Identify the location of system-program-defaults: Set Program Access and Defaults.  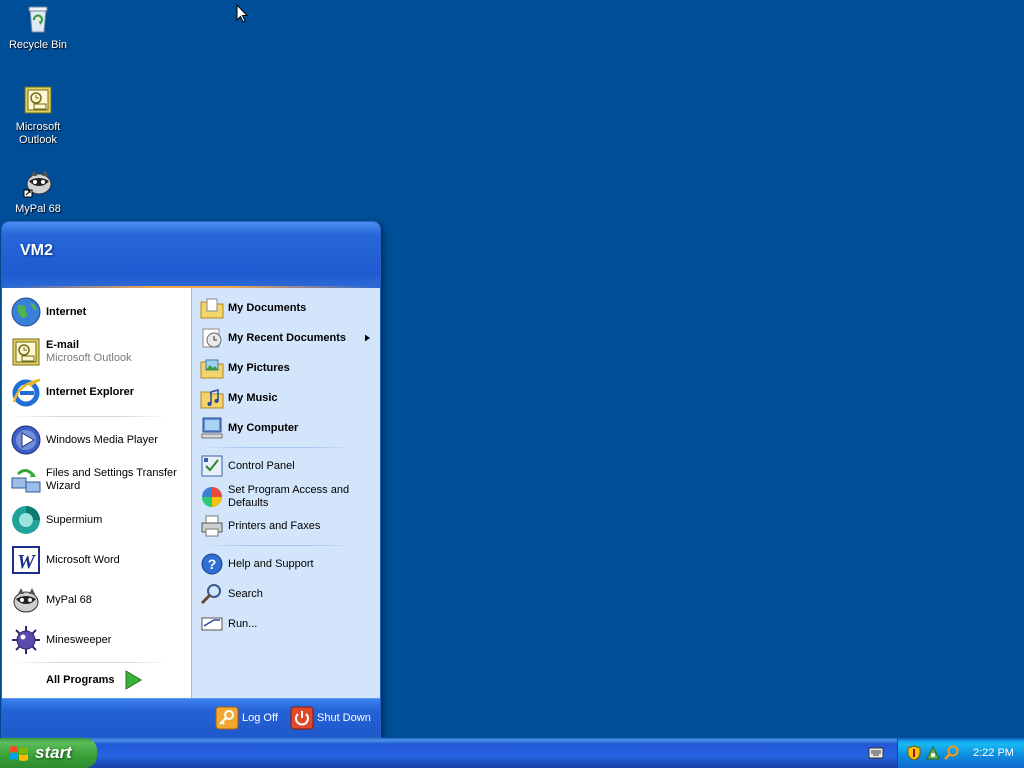
(276, 497).